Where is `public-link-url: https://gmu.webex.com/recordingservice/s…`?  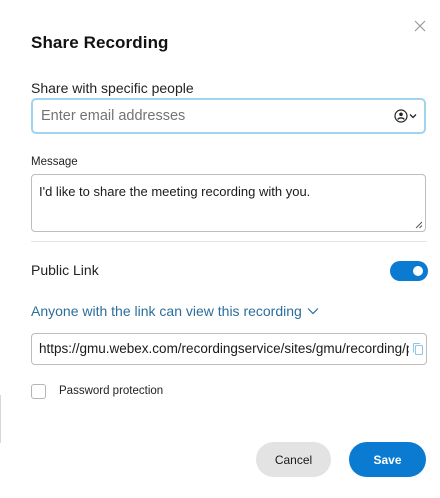 public-link-url: https://gmu.webex.com/recordingservice/s… is located at coordinates (224, 348).